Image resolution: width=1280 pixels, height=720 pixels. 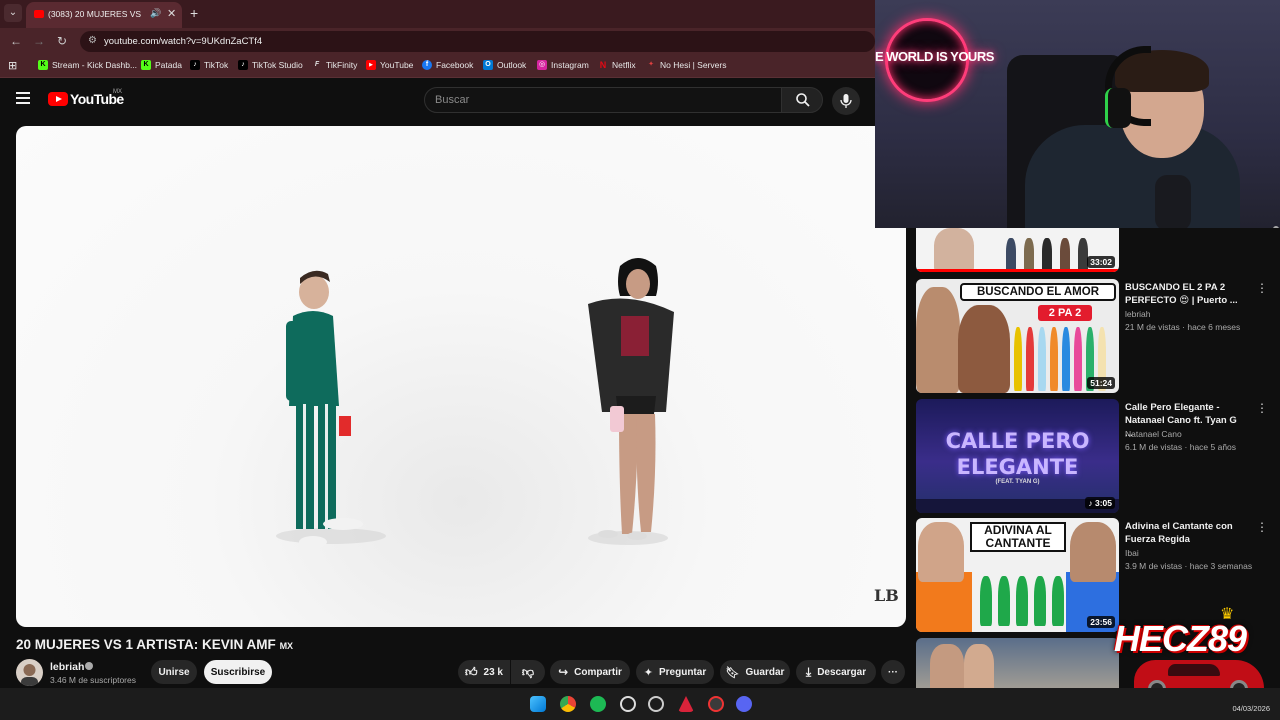 I want to click on new-tab-button: +, so click(x=194, y=13).